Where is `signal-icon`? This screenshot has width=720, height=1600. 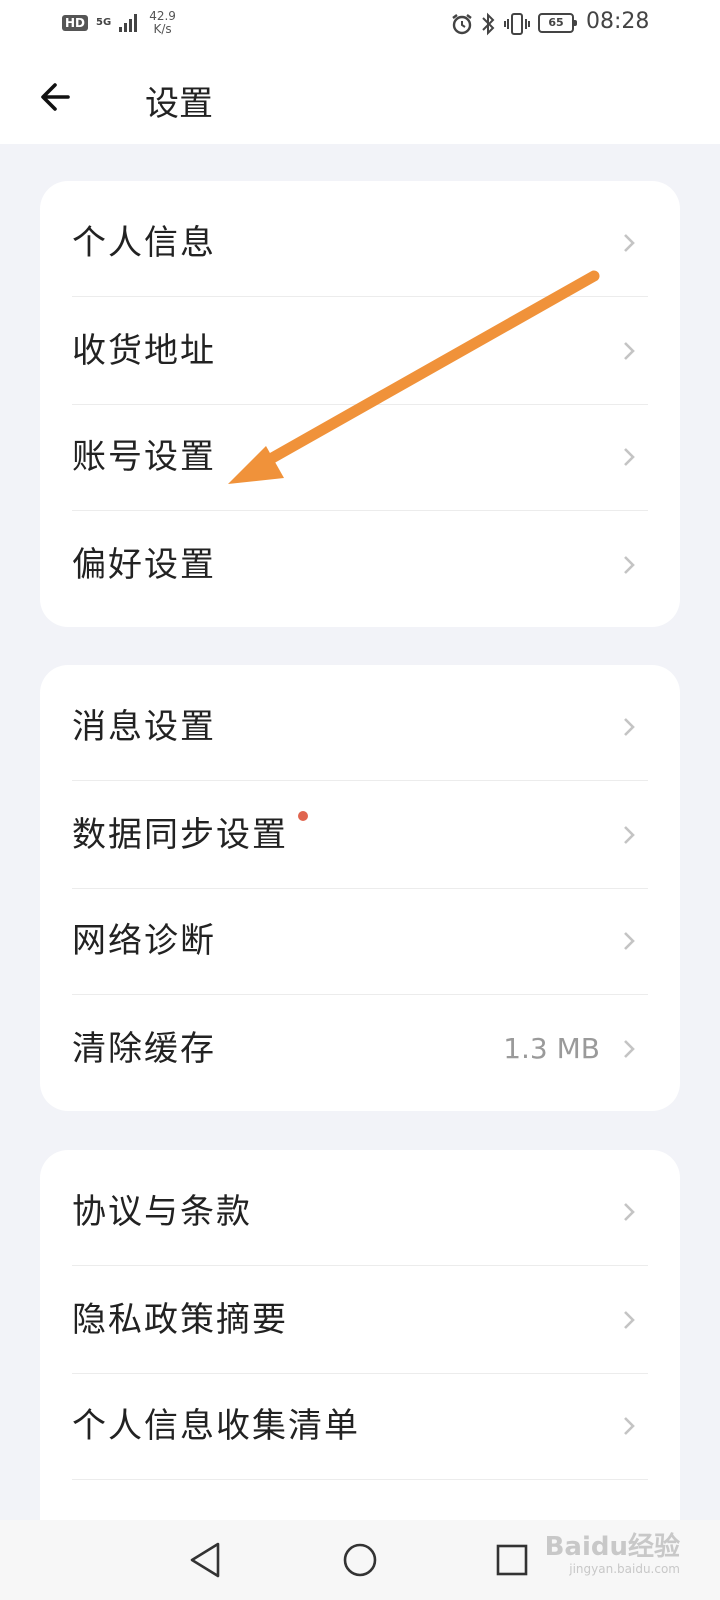
signal-icon is located at coordinates (128, 23).